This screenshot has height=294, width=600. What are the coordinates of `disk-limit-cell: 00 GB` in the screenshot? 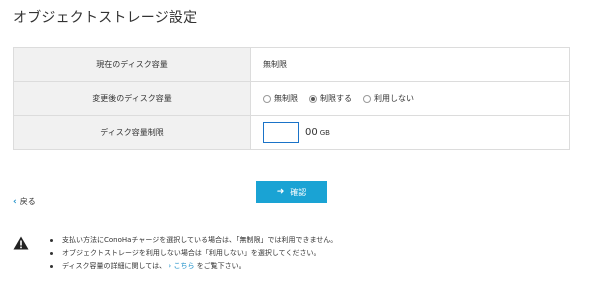 It's located at (410, 132).